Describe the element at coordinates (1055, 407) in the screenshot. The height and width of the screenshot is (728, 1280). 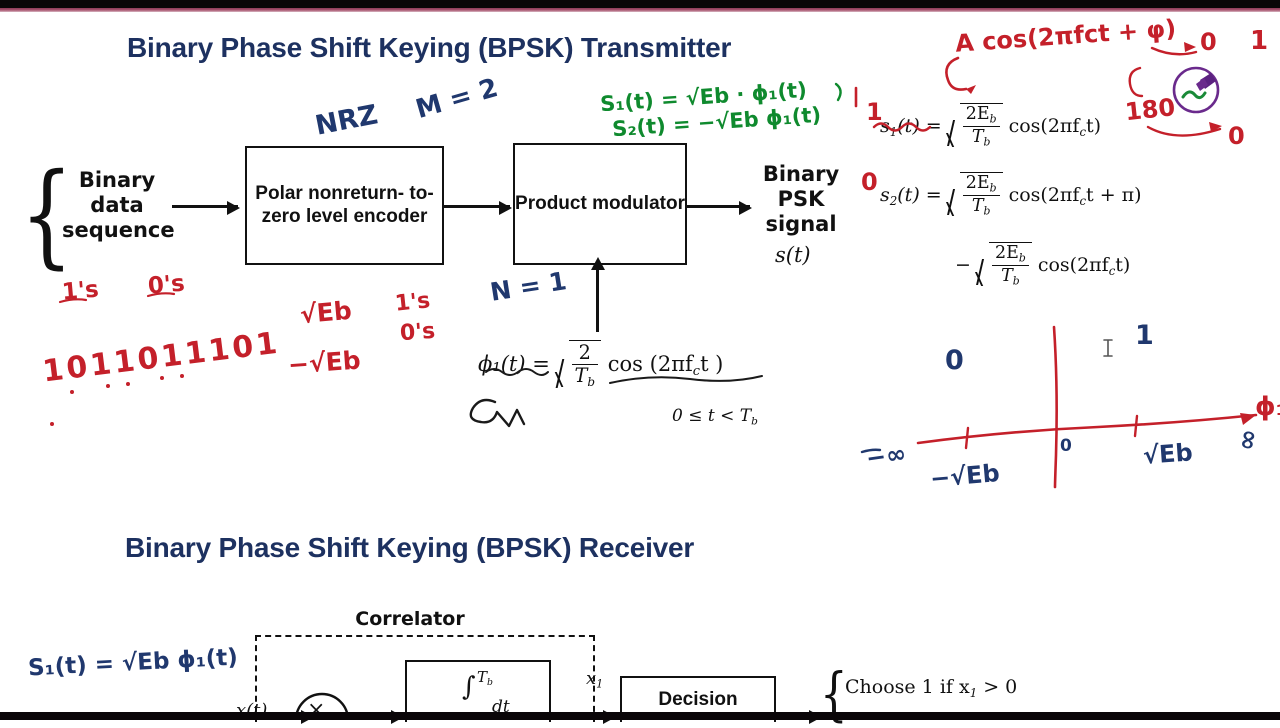
I see `ink-constellation-decision-line` at that location.